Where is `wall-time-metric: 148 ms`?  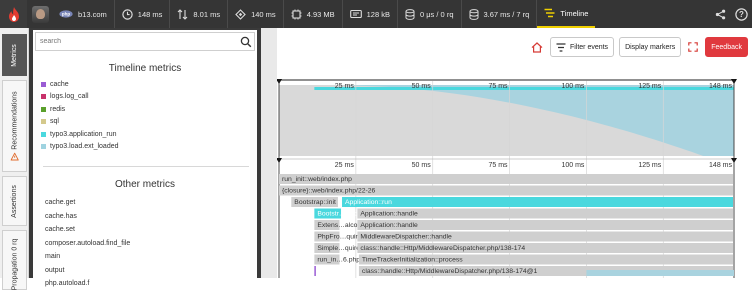
wall-time-metric: 148 ms is located at coordinates (143, 14).